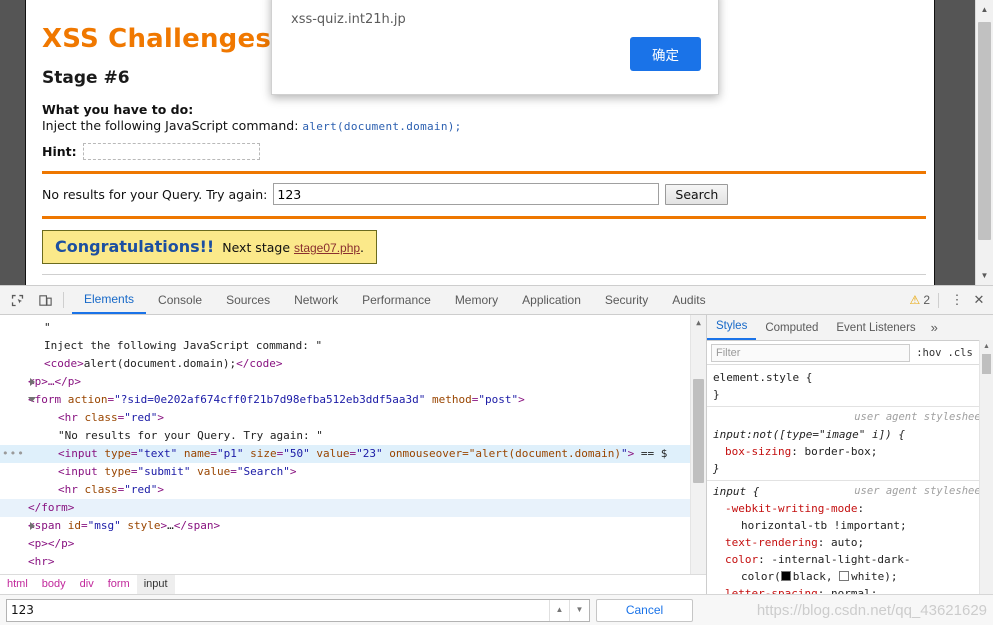 This screenshot has width=993, height=625. I want to click on dom-node-hr-plain: <hr>, so click(353, 562).